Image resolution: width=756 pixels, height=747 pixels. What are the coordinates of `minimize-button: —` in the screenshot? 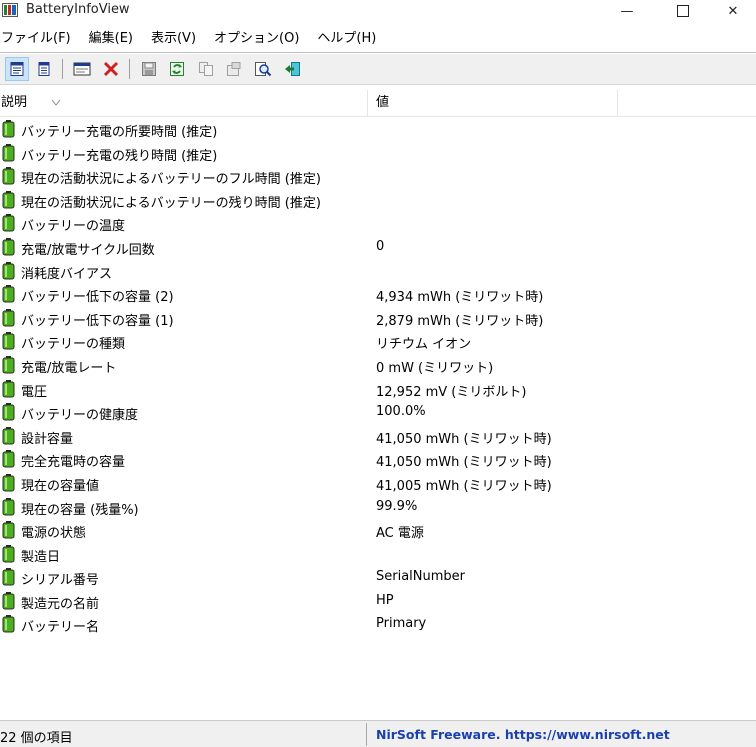 It's located at (627, 11).